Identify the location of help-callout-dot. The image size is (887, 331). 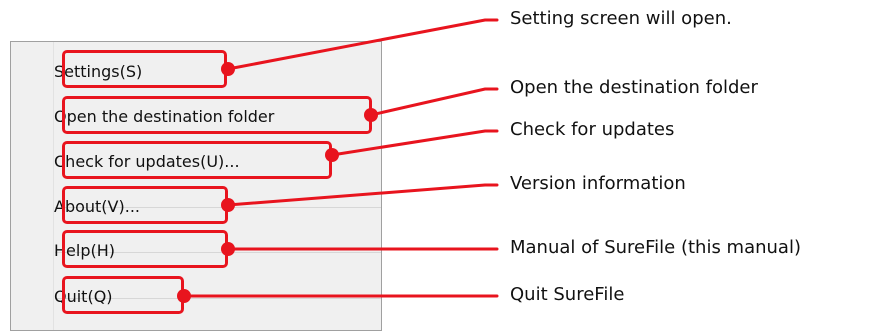
(228, 249).